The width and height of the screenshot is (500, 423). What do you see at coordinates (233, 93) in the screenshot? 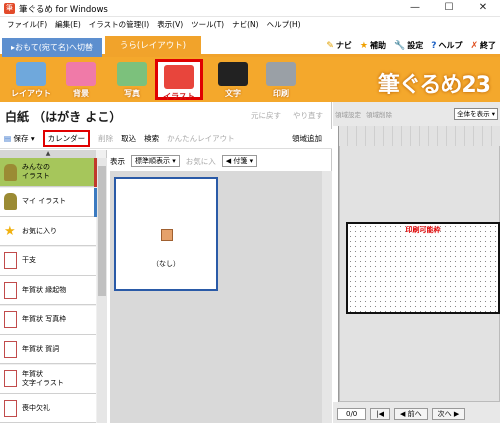
I see `toolbar-label: 文字` at bounding box center [233, 93].